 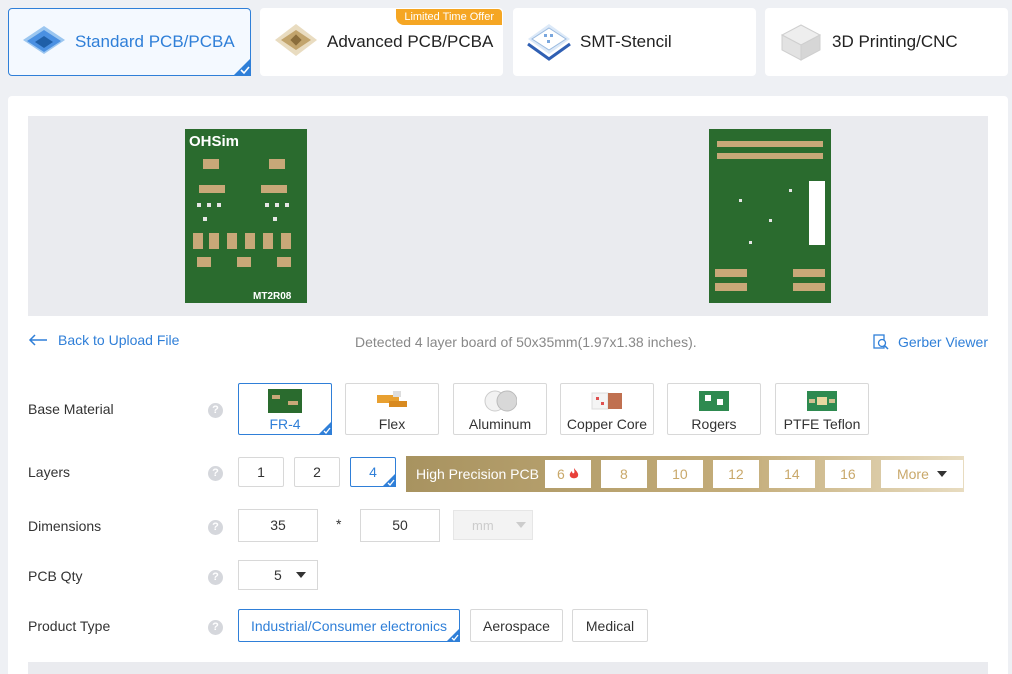 I want to click on dimensions-label: Dimensions, so click(x=65, y=526).